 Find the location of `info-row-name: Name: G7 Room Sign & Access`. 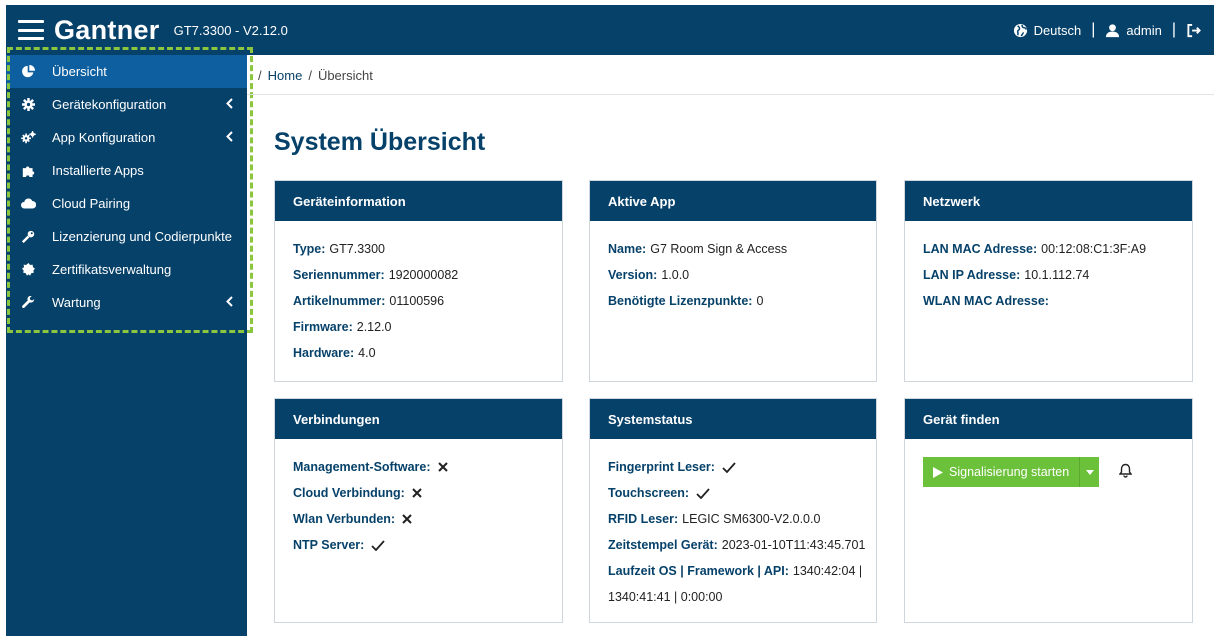

info-row-name: Name: G7 Room Sign & Access is located at coordinates (733, 249).